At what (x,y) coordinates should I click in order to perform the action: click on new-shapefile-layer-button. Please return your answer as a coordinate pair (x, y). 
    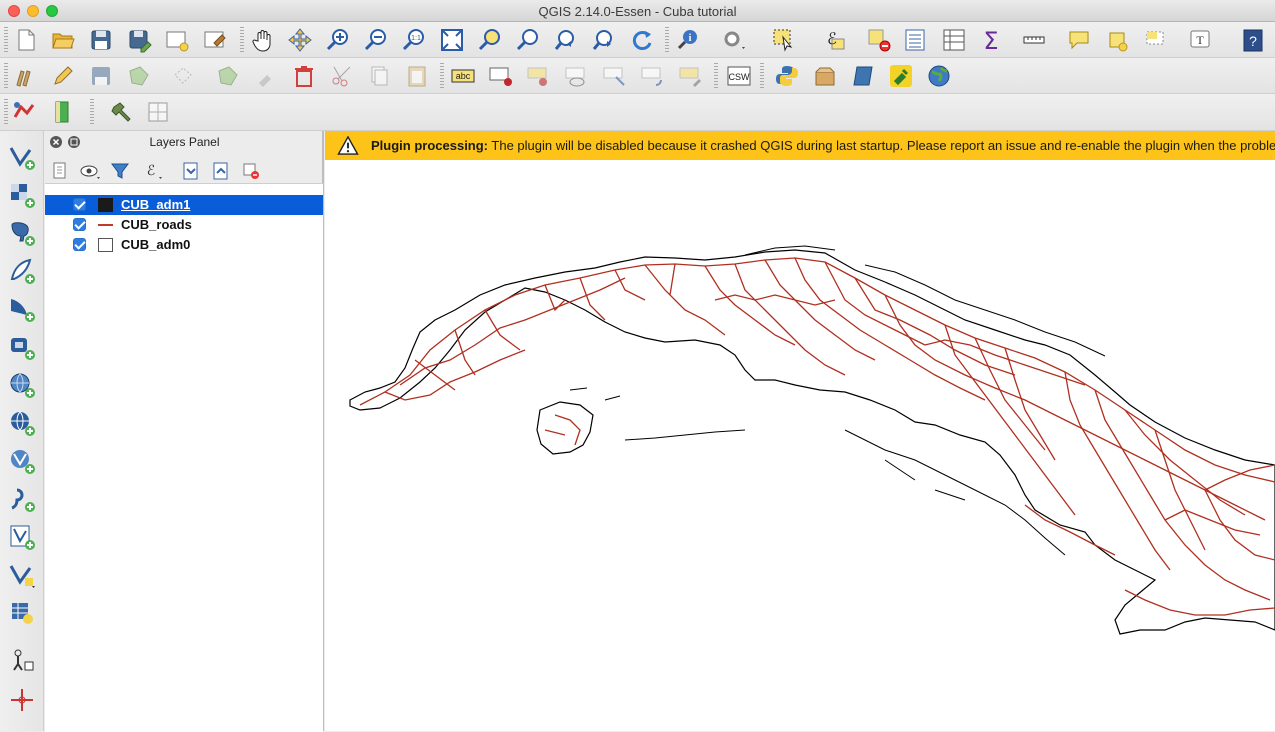
    Looking at the image, I should click on (22, 537).